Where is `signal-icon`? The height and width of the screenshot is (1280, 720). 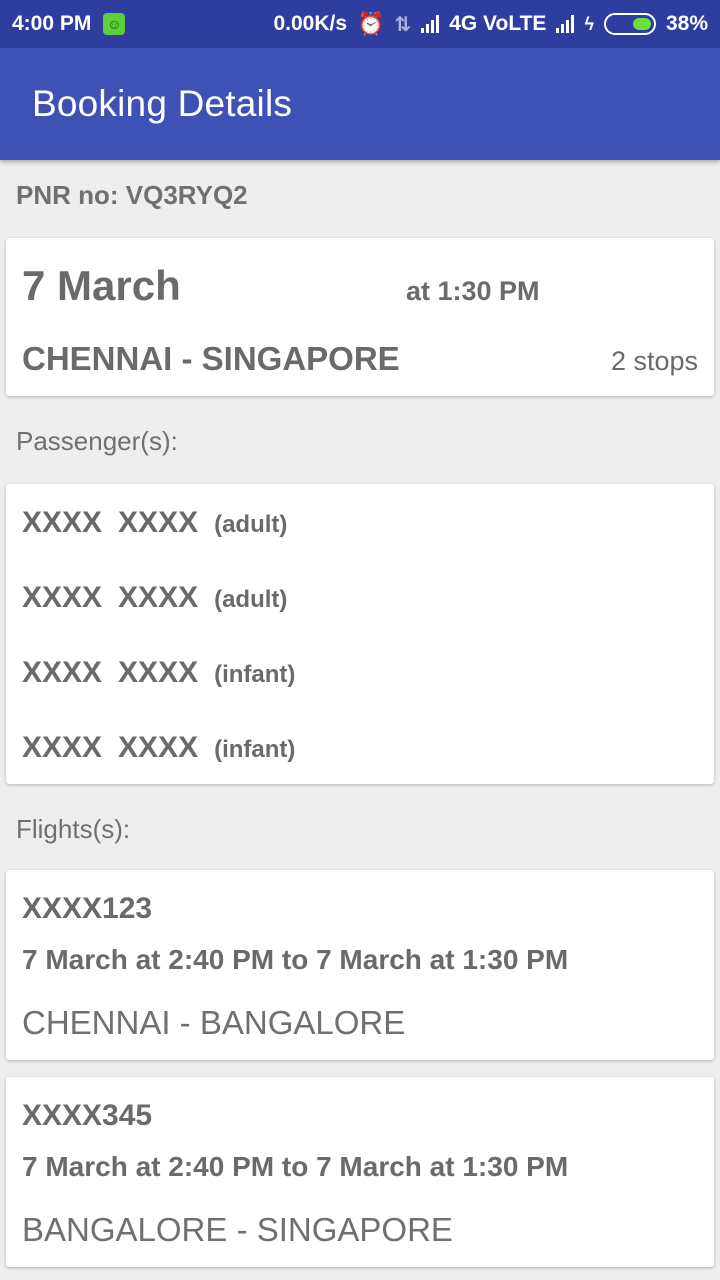 signal-icon is located at coordinates (430, 24).